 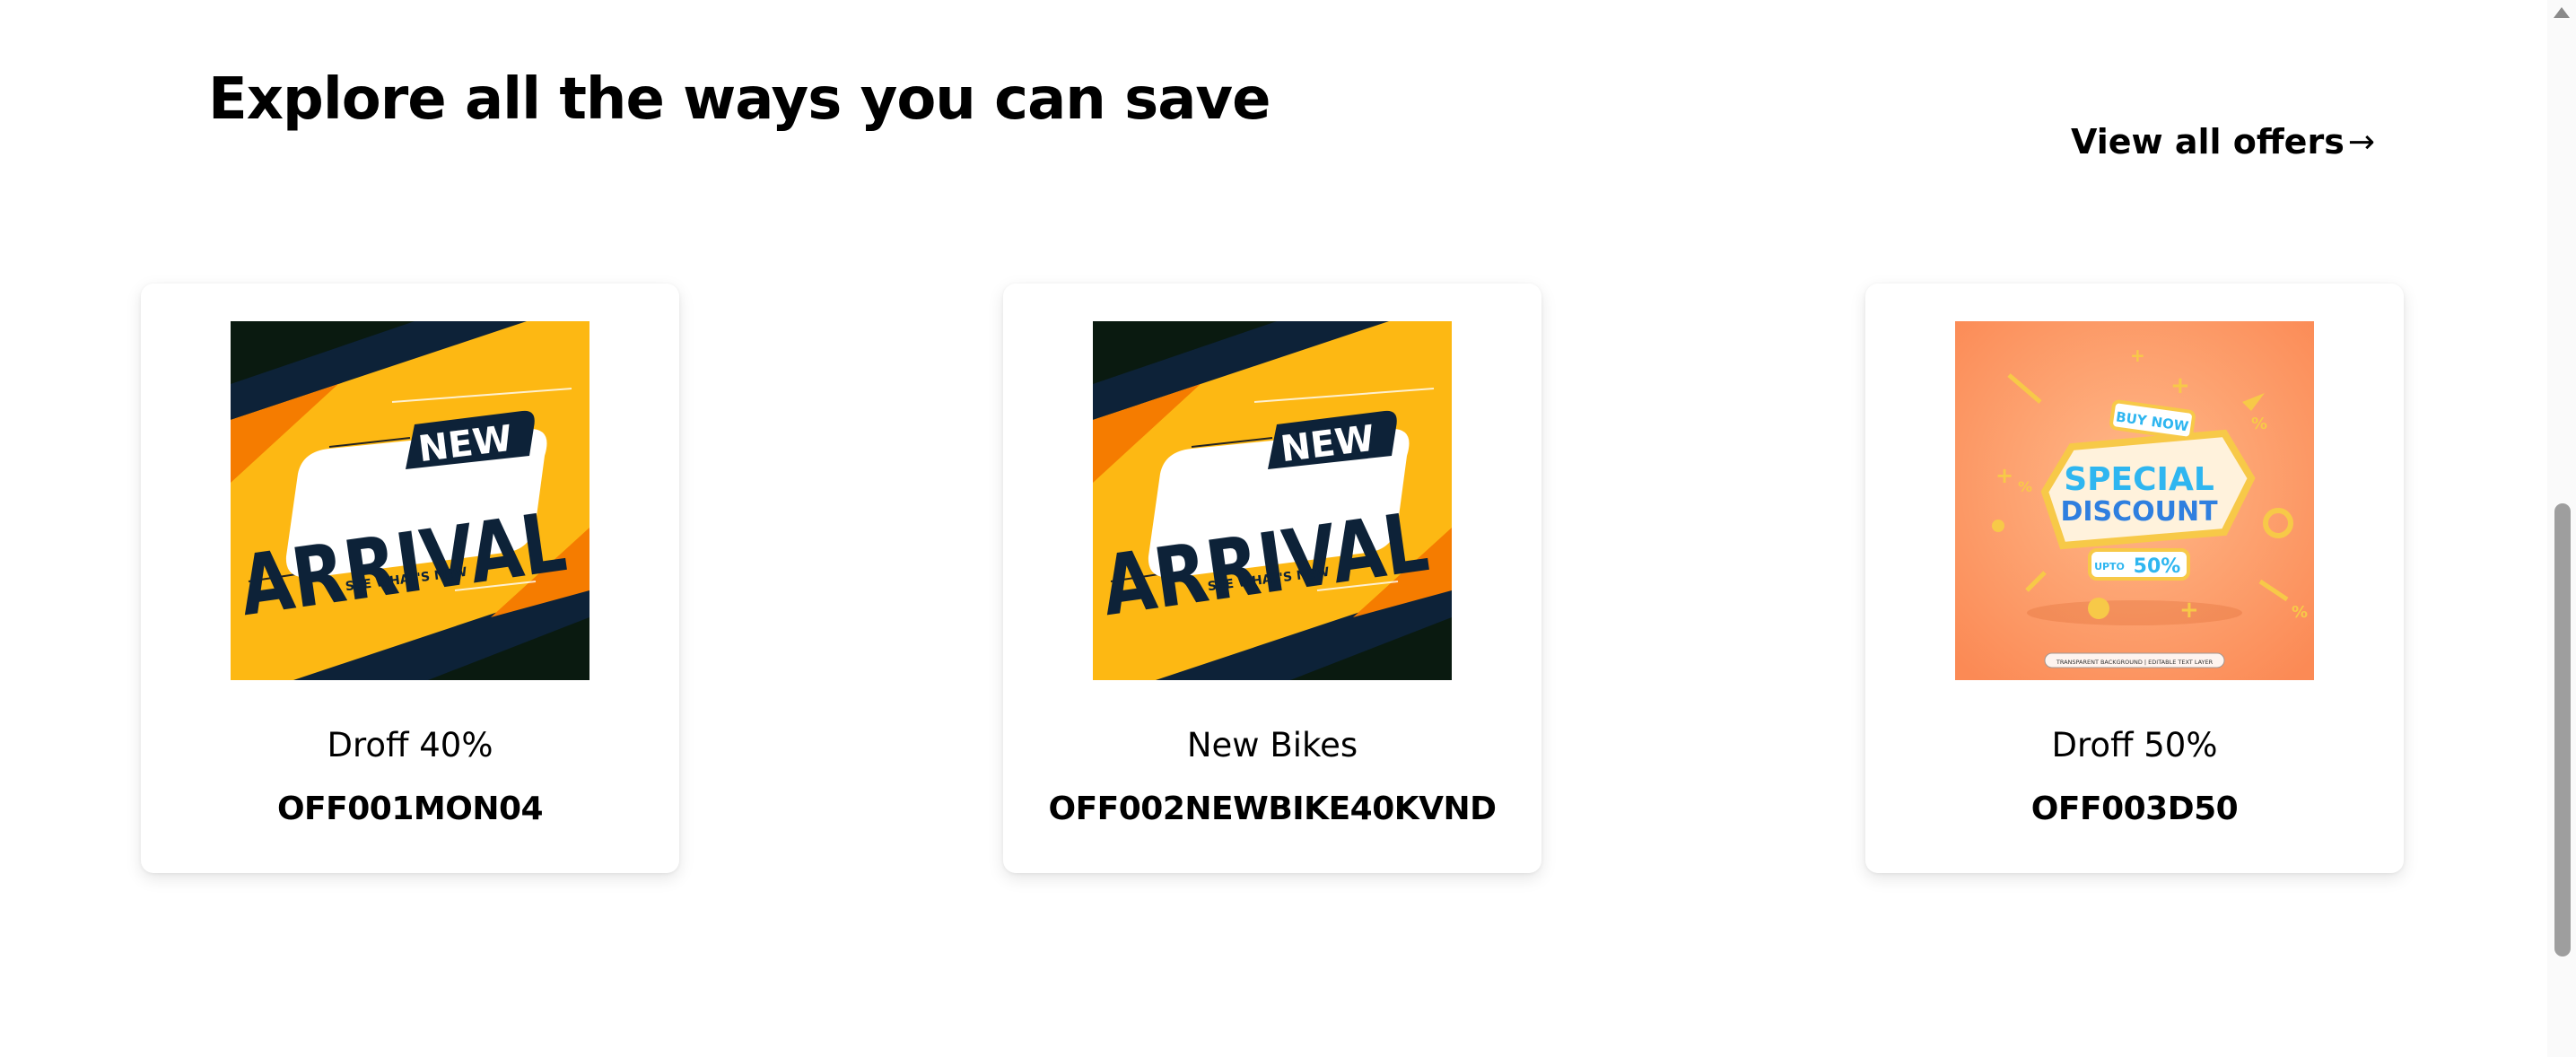 I want to click on section-title: Explore all the ways you can save, so click(x=739, y=99).